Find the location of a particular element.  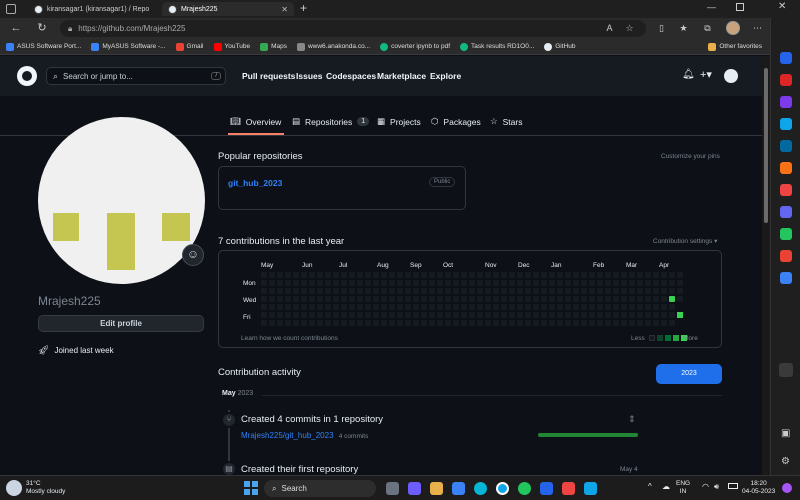

cloud-icon: ☁ is located at coordinates (666, 486).